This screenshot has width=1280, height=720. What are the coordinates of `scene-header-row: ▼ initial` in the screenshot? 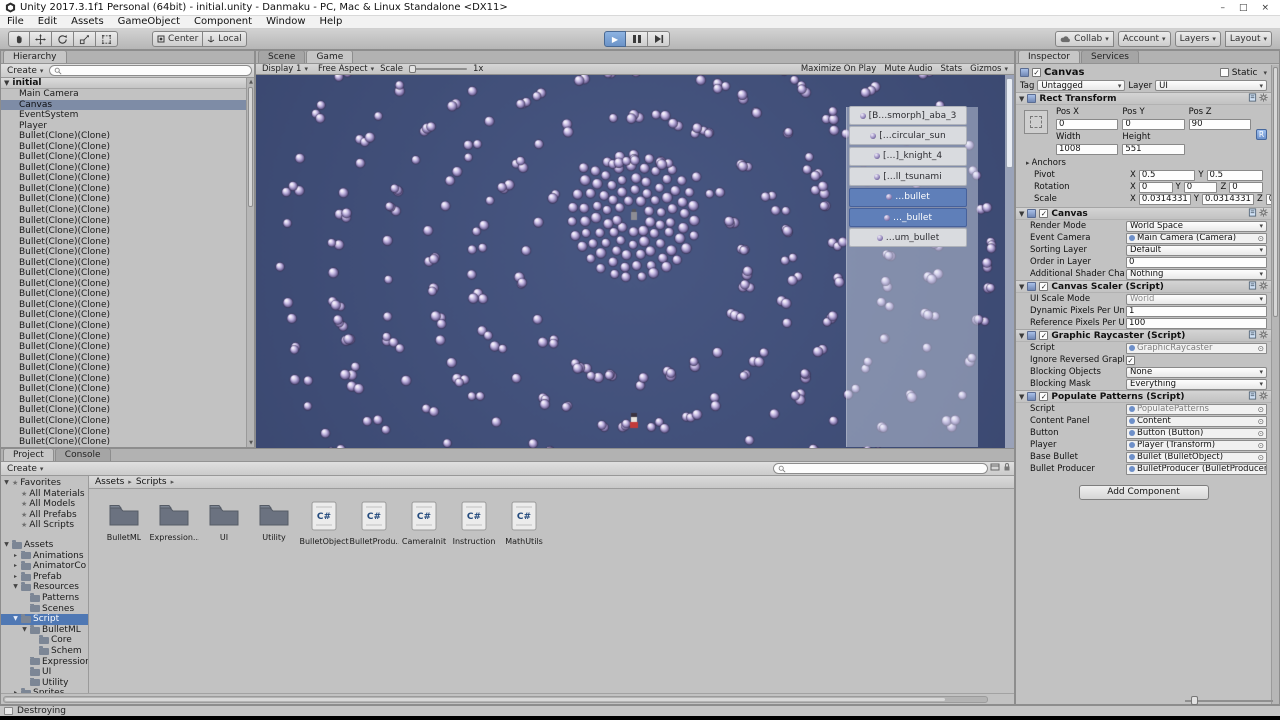 It's located at (127, 83).